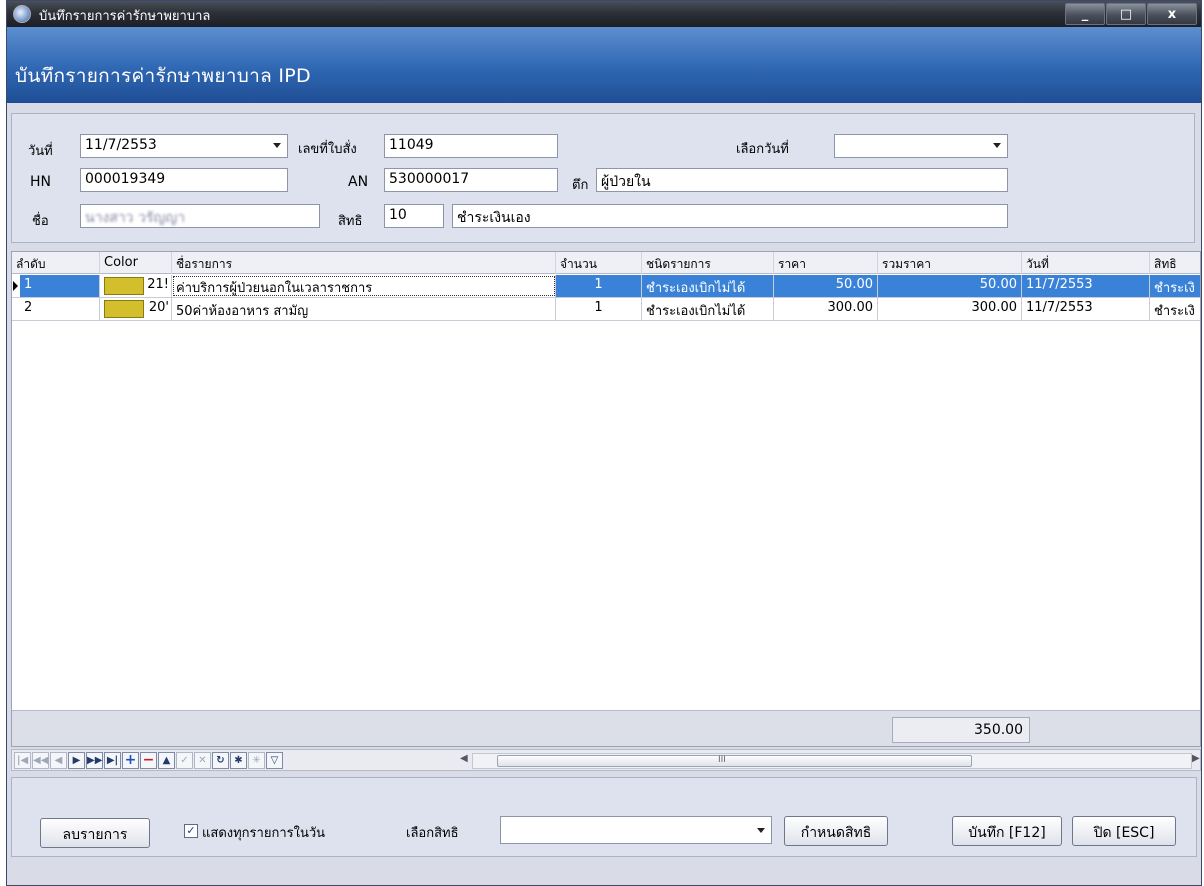 The image size is (1204, 886). Describe the element at coordinates (1124, 831) in the screenshot. I see `close-button: ปิด [ESC]` at that location.